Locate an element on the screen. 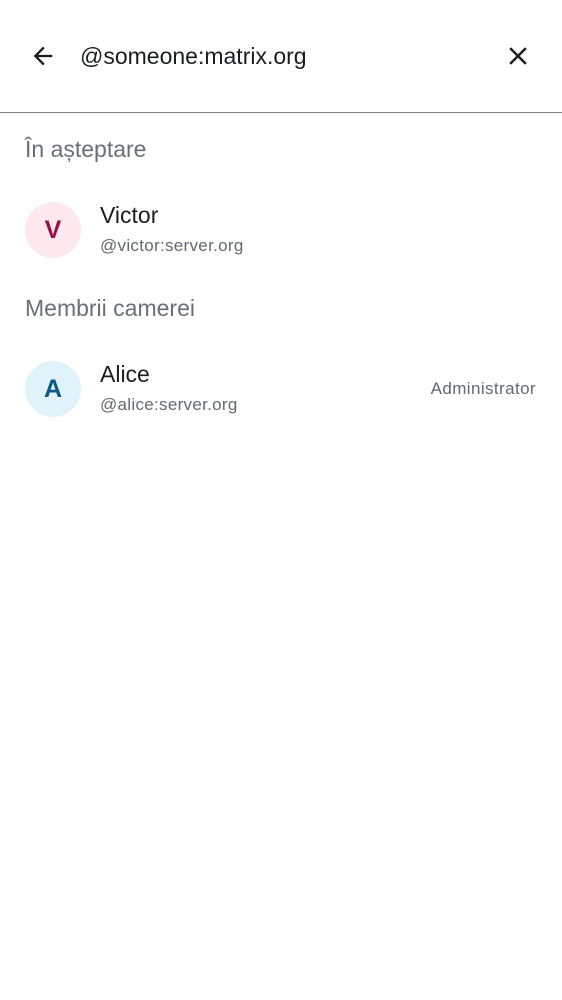 This screenshot has height=1000, width=562. member-user-id: @alice:server.org is located at coordinates (169, 404).